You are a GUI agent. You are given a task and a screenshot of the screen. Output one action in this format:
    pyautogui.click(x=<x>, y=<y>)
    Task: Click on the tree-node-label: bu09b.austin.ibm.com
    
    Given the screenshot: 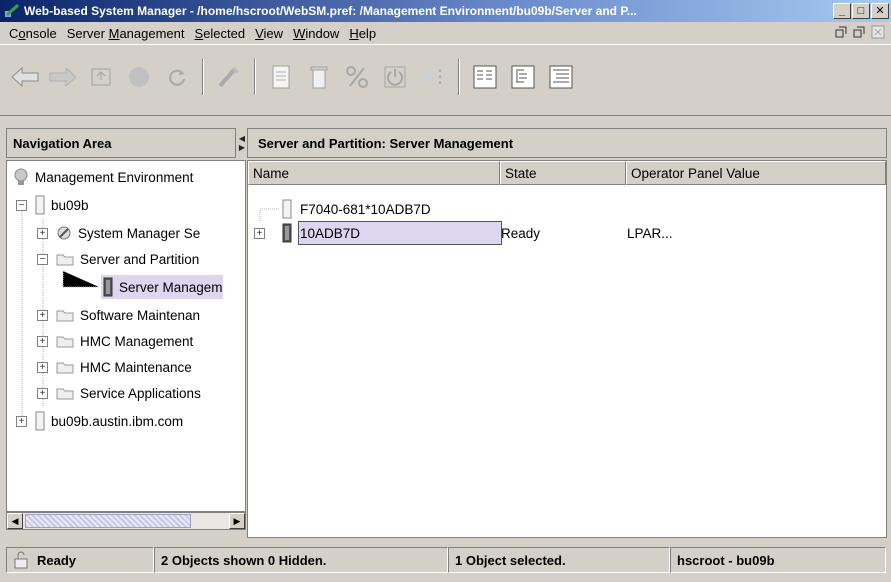 What is the action you would take?
    pyautogui.click(x=117, y=421)
    